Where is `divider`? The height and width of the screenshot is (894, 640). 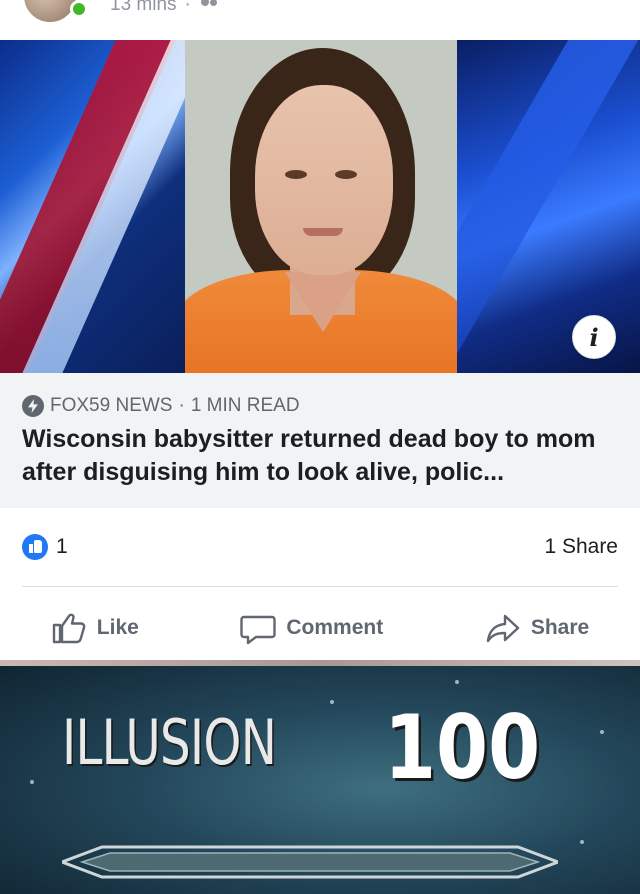
divider is located at coordinates (320, 586).